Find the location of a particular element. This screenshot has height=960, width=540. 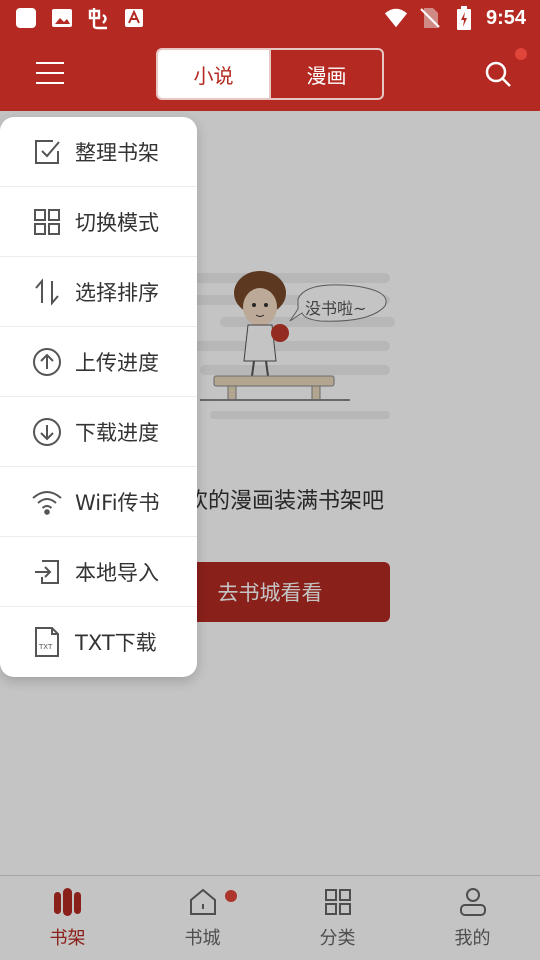

no-sim-icon is located at coordinates (430, 18).